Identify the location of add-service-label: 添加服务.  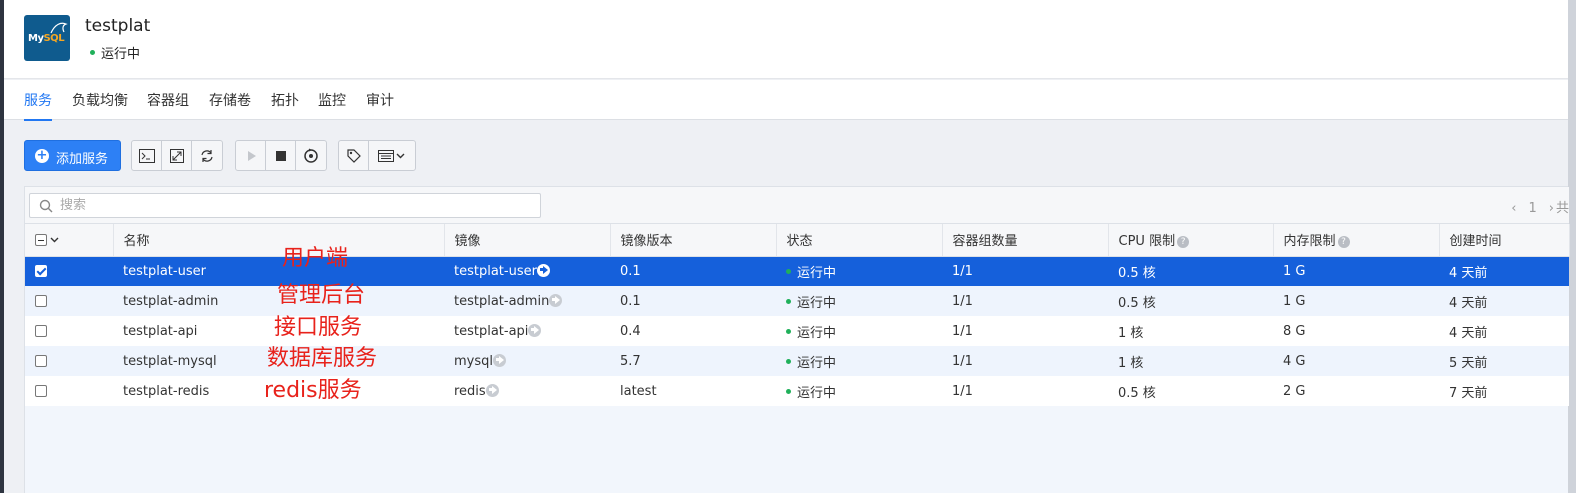
(82, 159).